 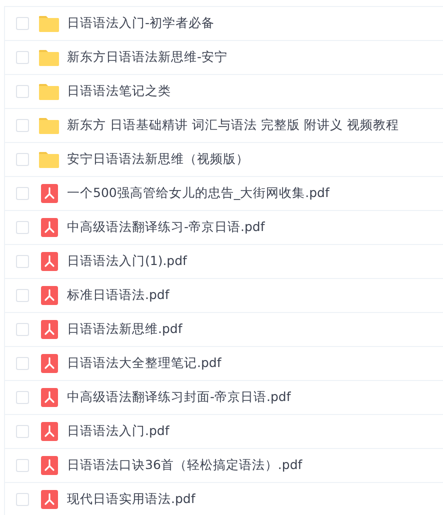 What do you see at coordinates (144, 363) in the screenshot?
I see `file-name: 日语语法大全整理笔记.pdf` at bounding box center [144, 363].